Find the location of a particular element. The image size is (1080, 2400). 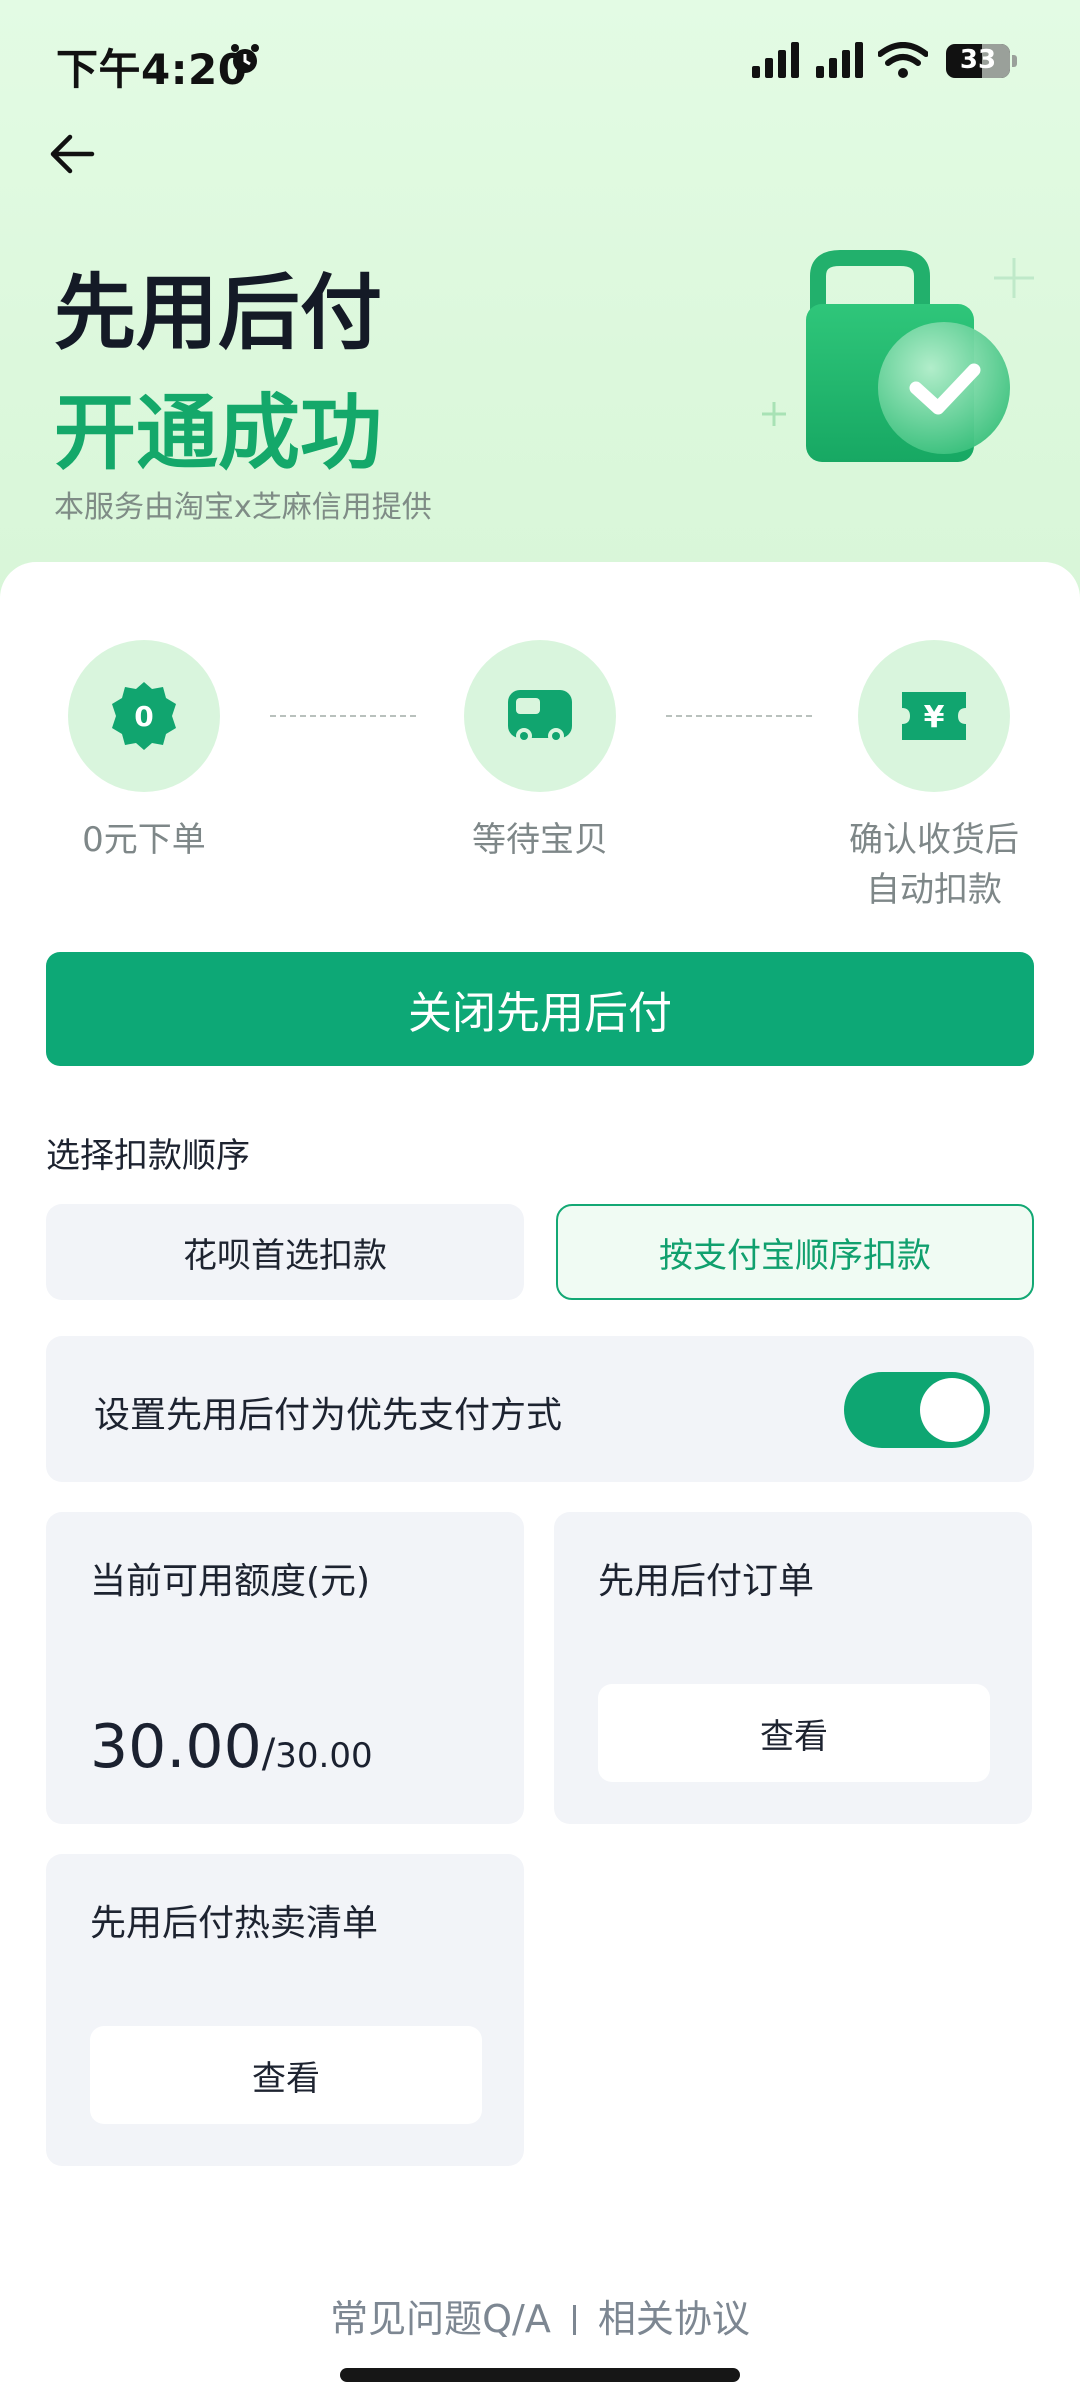

success-title: 开通成功 is located at coordinates (218, 433).